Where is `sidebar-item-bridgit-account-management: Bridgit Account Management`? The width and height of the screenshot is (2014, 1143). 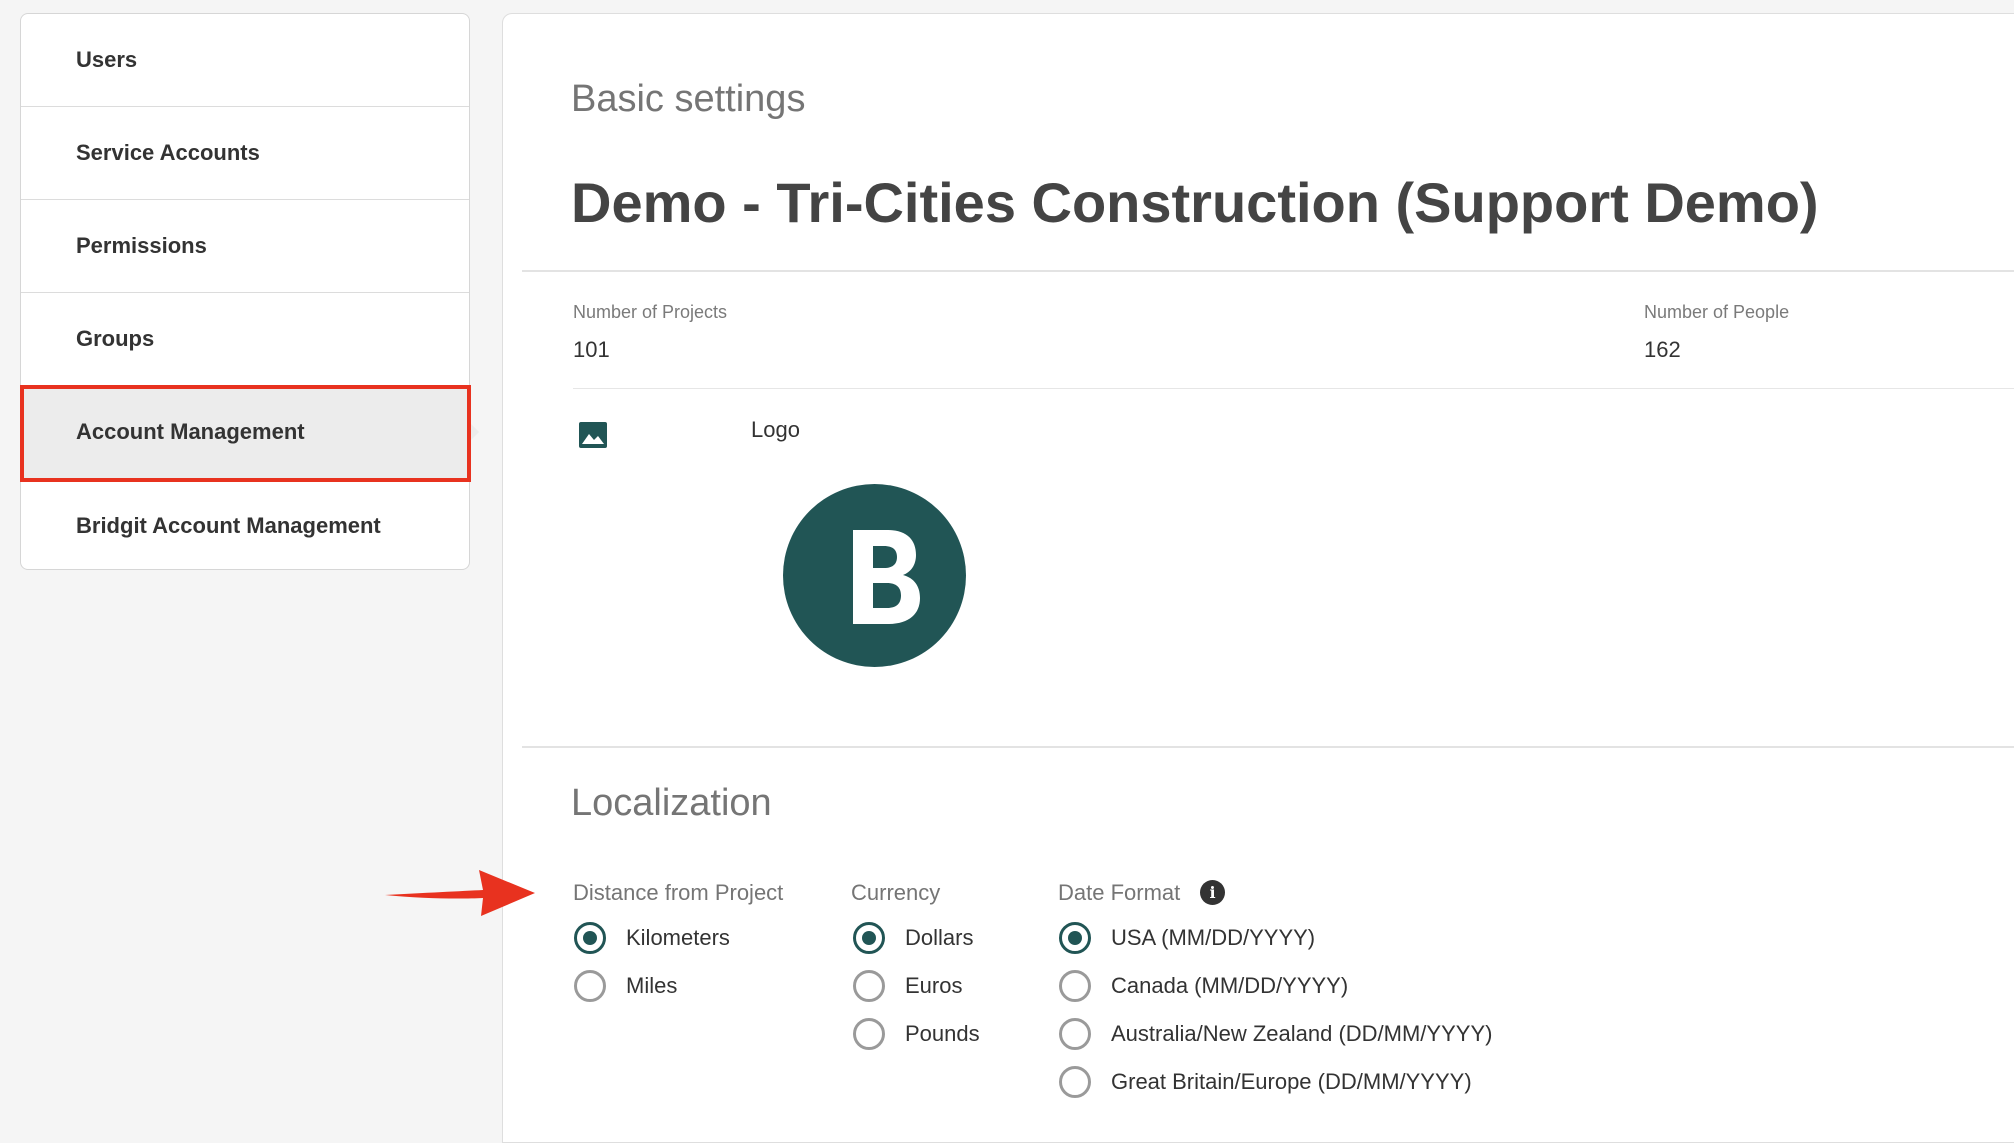
sidebar-item-bridgit-account-management: Bridgit Account Management is located at coordinates (245, 525).